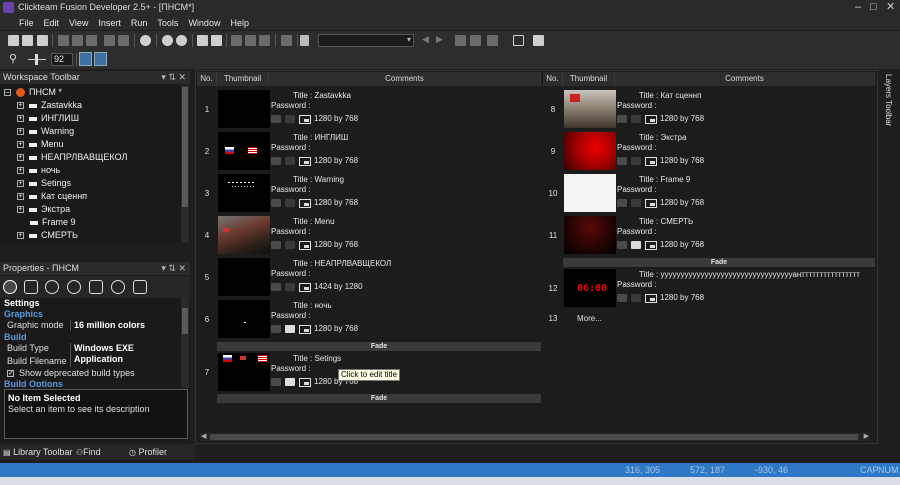 The height and width of the screenshot is (485, 900). Describe the element at coordinates (304, 40) in the screenshot. I see `font-icon` at that location.